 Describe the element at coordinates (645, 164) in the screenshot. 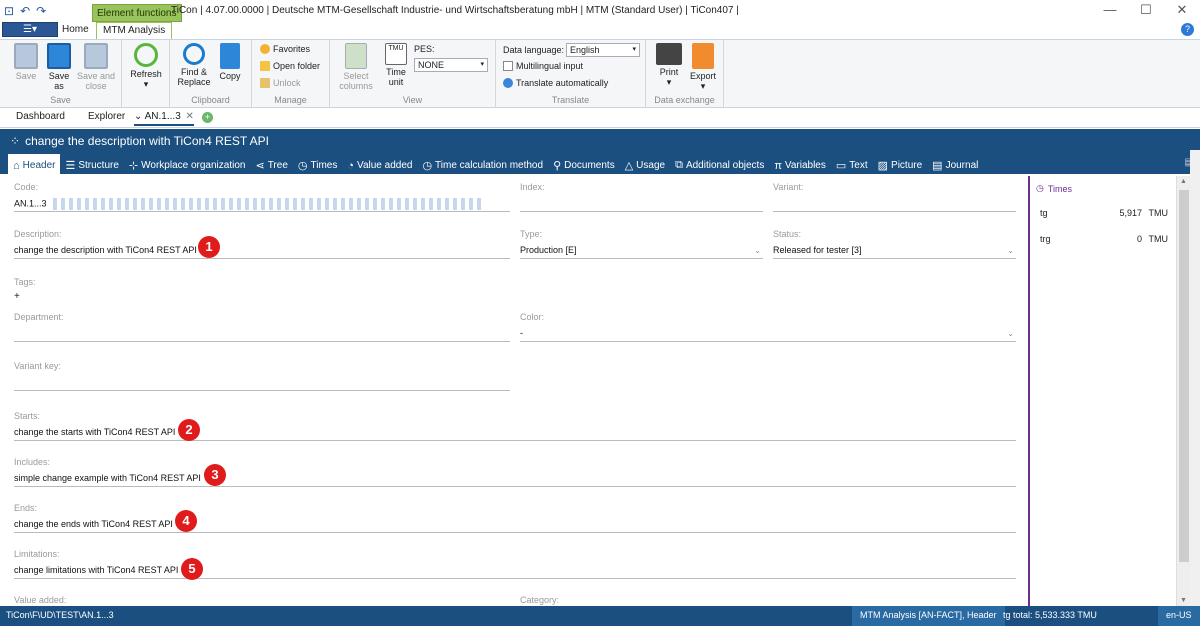

I see `tab-usage: △ Usage` at that location.